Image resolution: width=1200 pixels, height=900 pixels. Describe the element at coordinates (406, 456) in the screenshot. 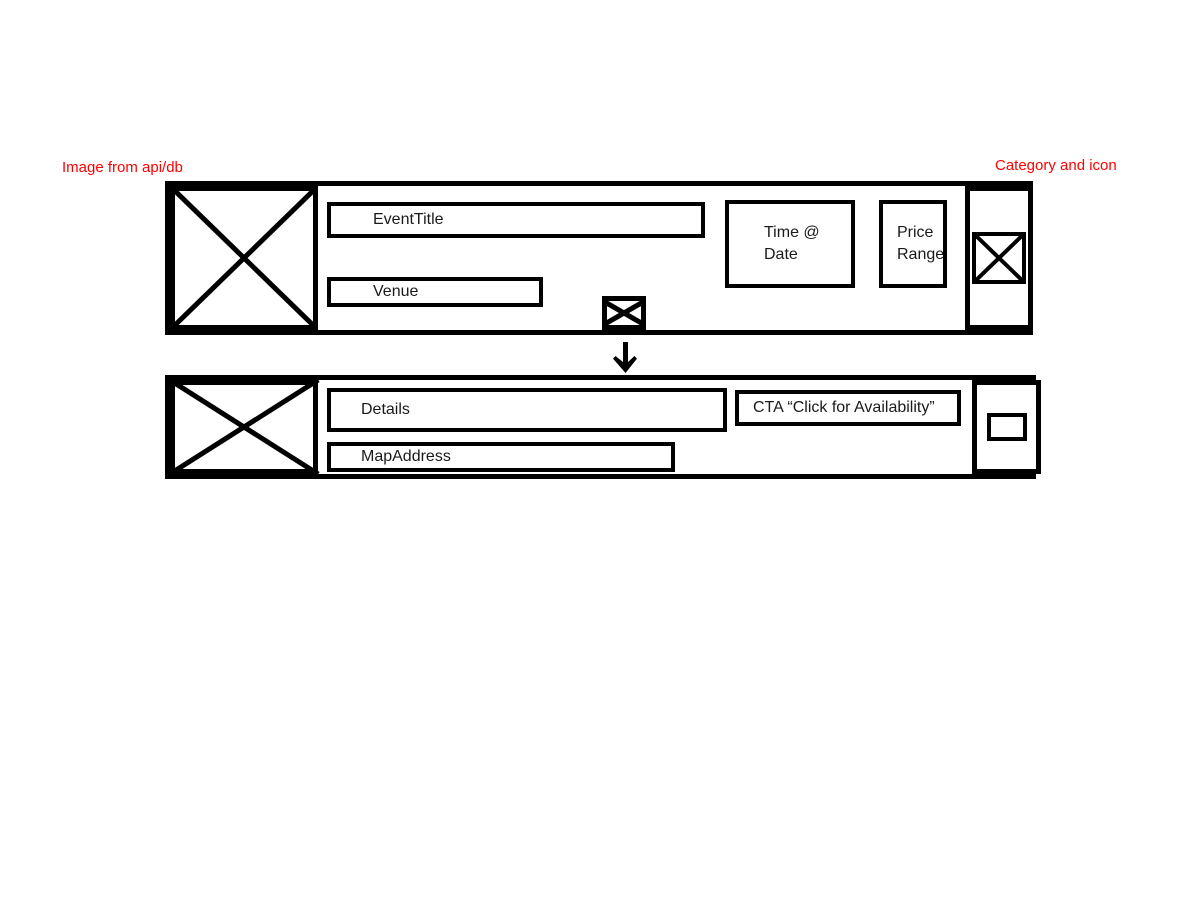

I see `map-address-label: MapAddress` at that location.